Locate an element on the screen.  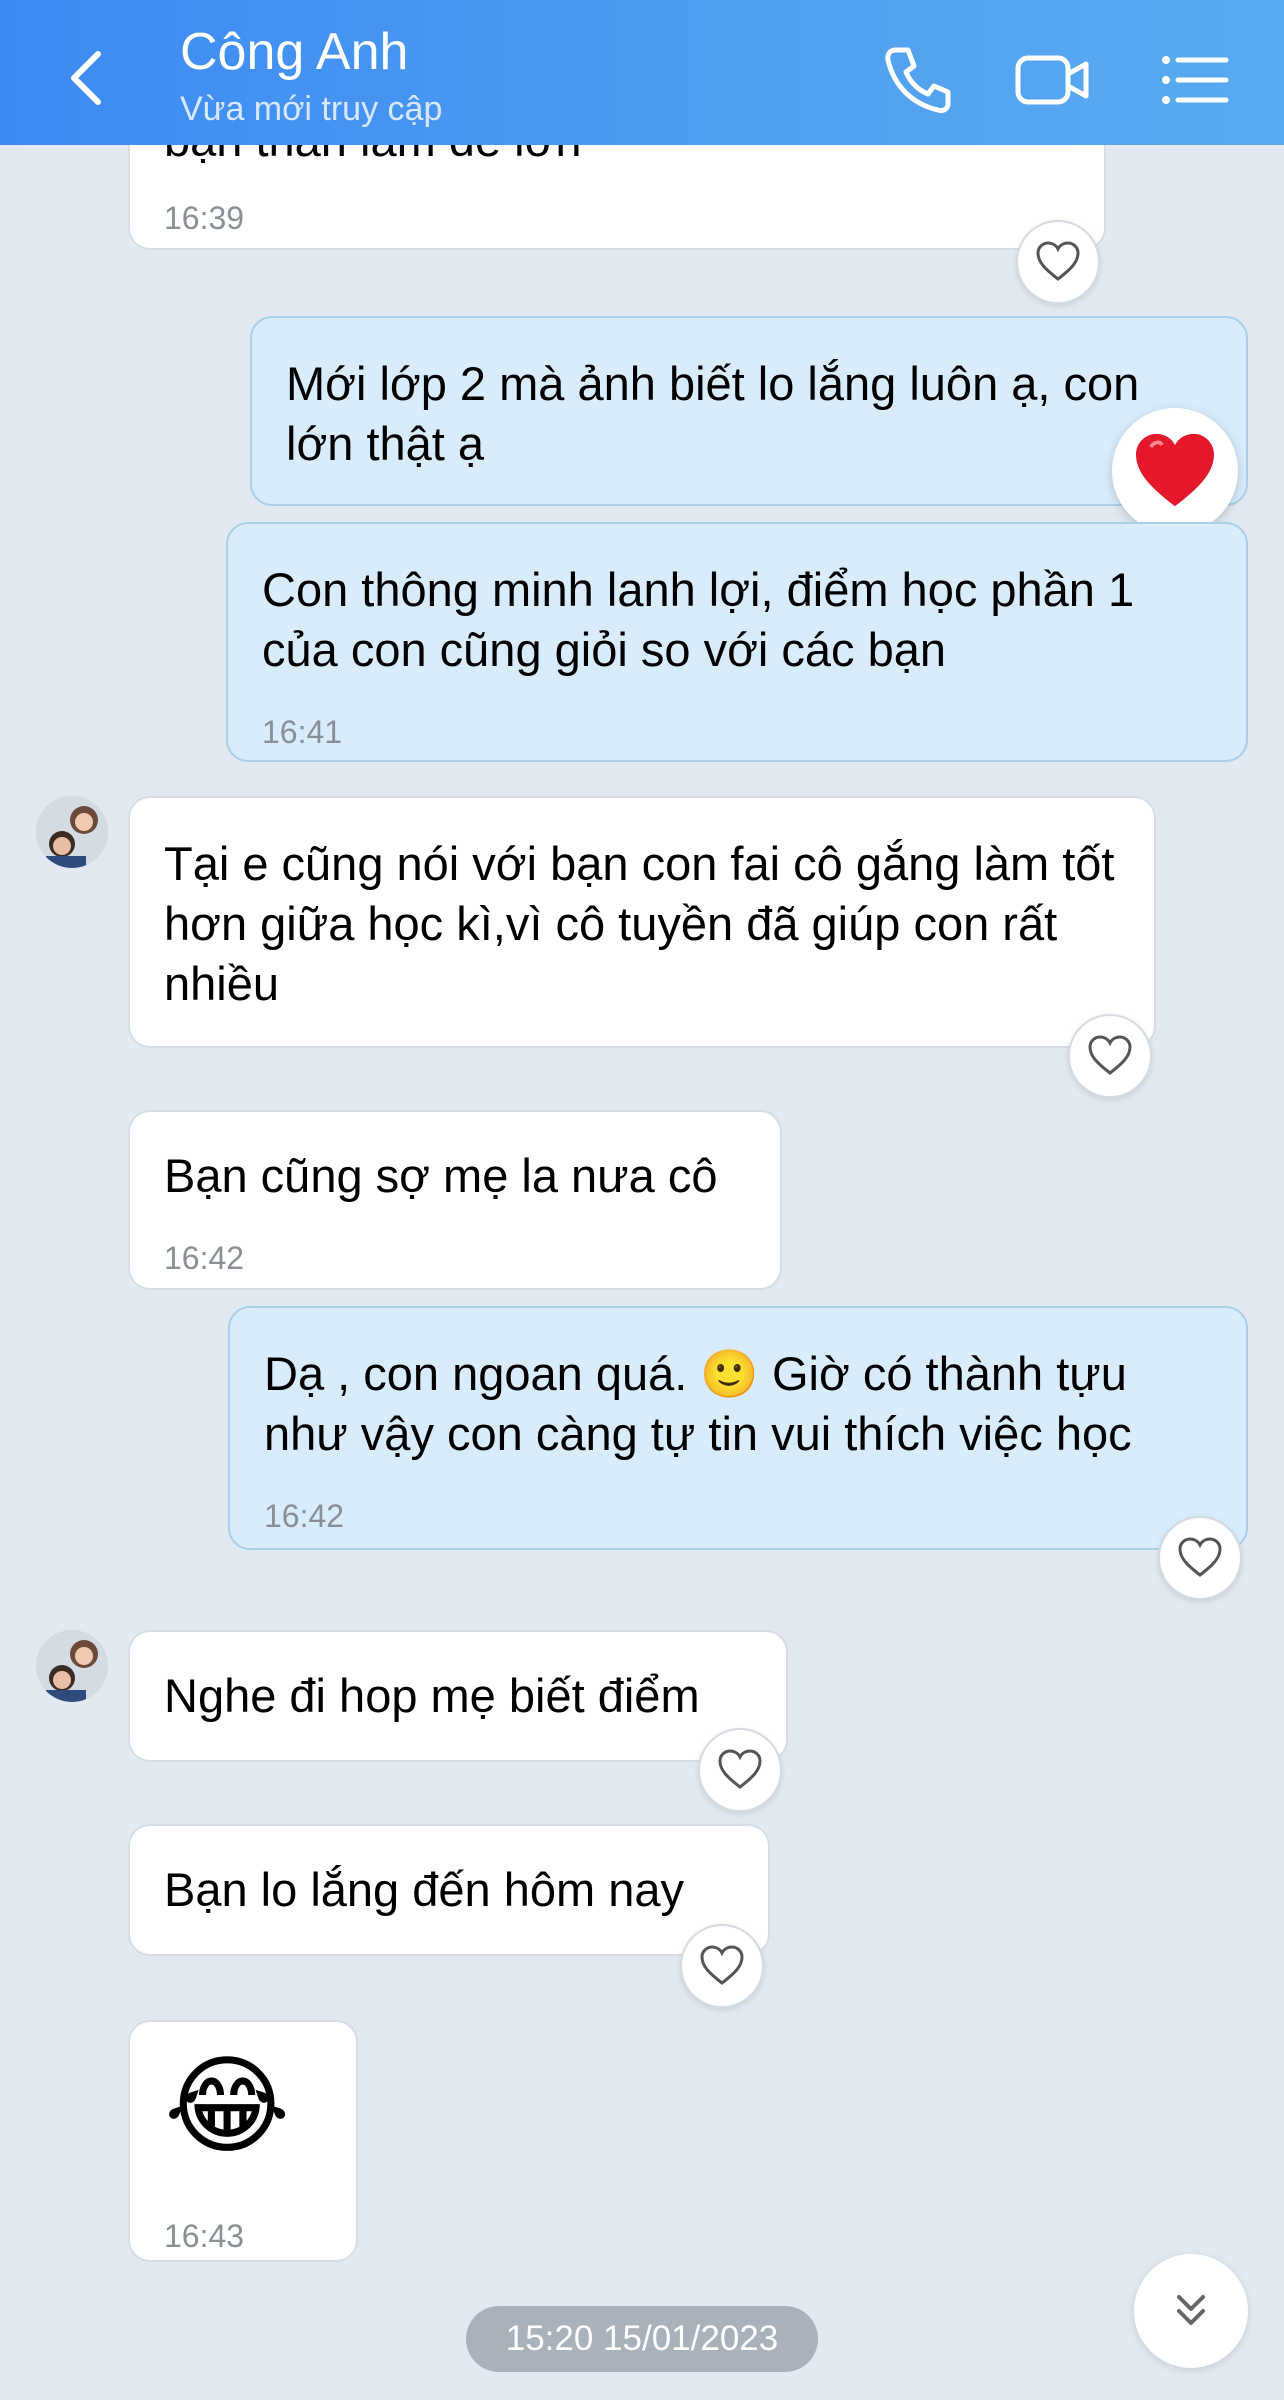
message-bubble-incoming: Nghe đi hop mẹ biết điểm is located at coordinates (458, 1696).